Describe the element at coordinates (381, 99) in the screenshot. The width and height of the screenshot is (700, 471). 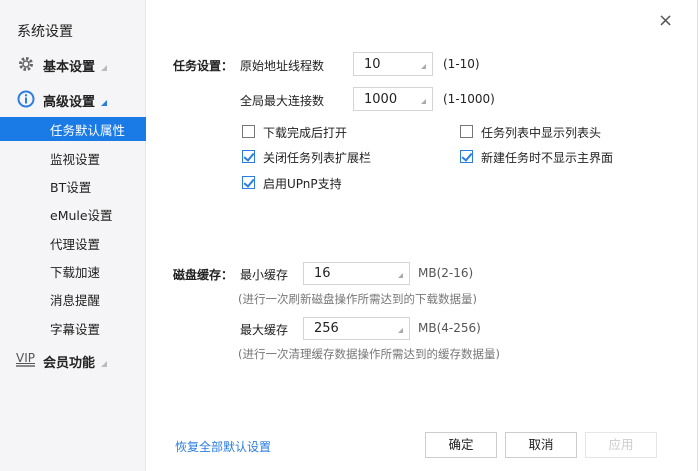
I see `connections-value: 1000` at that location.